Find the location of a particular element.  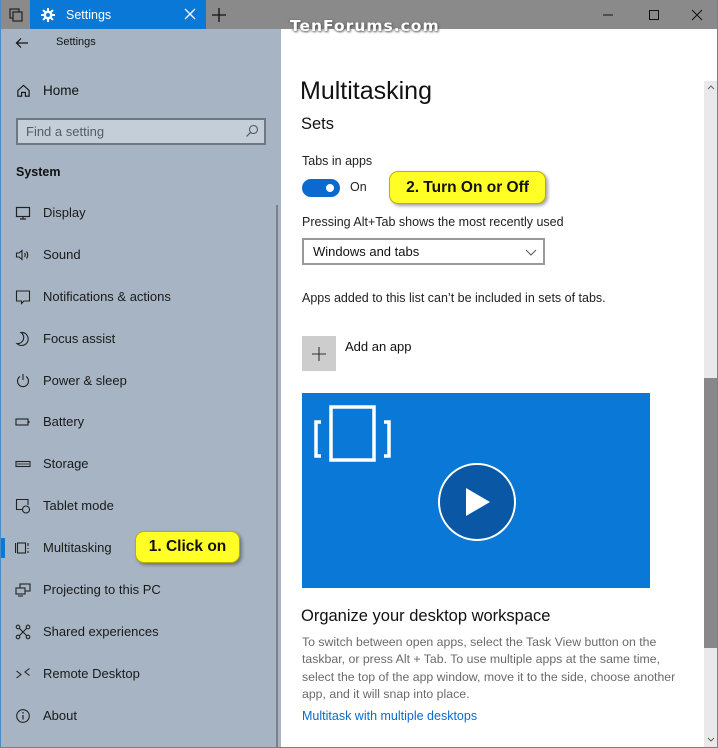

search-placeholder: Find a setting is located at coordinates (65, 131).